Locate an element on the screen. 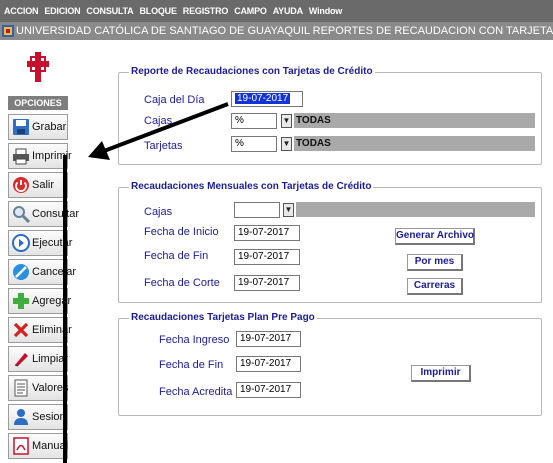  clear-button: Limpiar is located at coordinates (38, 359).